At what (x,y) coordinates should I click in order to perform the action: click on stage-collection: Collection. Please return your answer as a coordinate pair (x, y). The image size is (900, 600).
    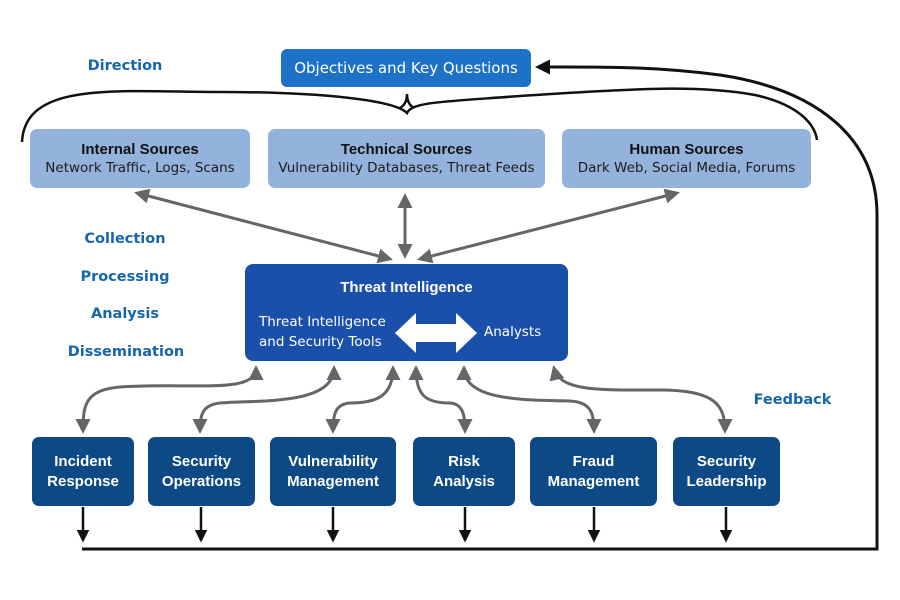
    Looking at the image, I should click on (125, 239).